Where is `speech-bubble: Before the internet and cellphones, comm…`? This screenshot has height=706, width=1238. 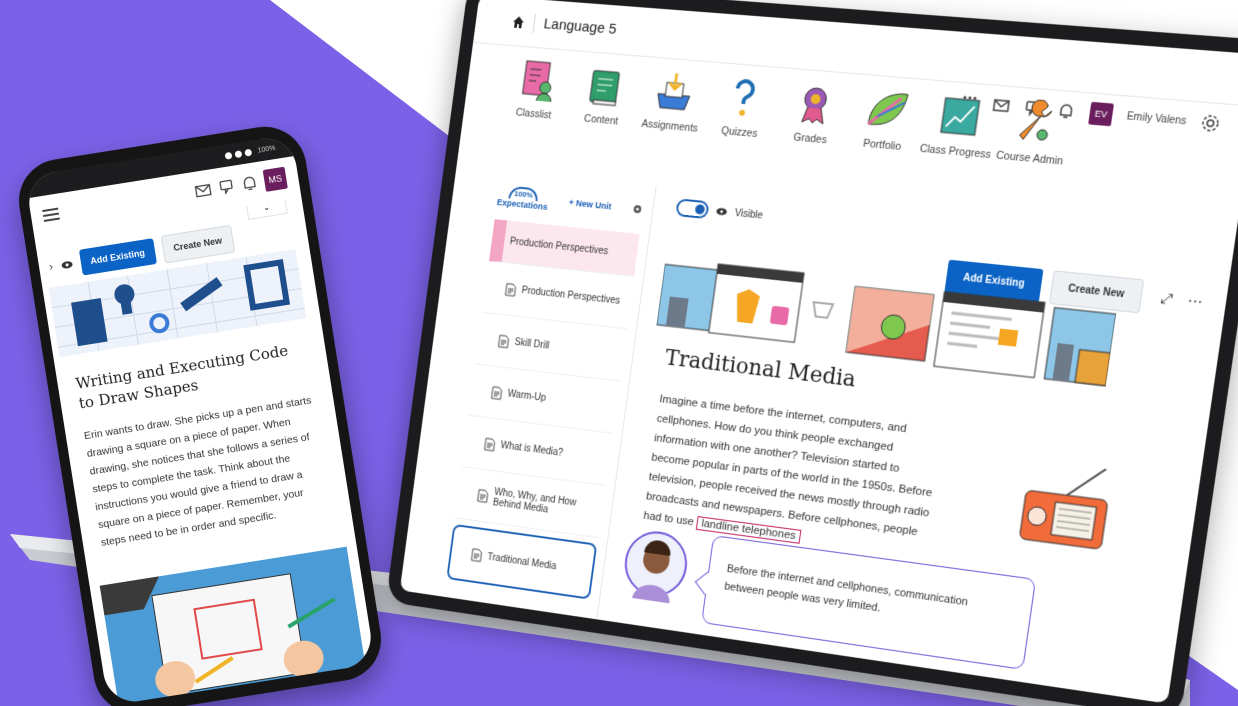
speech-bubble: Before the internet and cellphones, comm… is located at coordinates (869, 602).